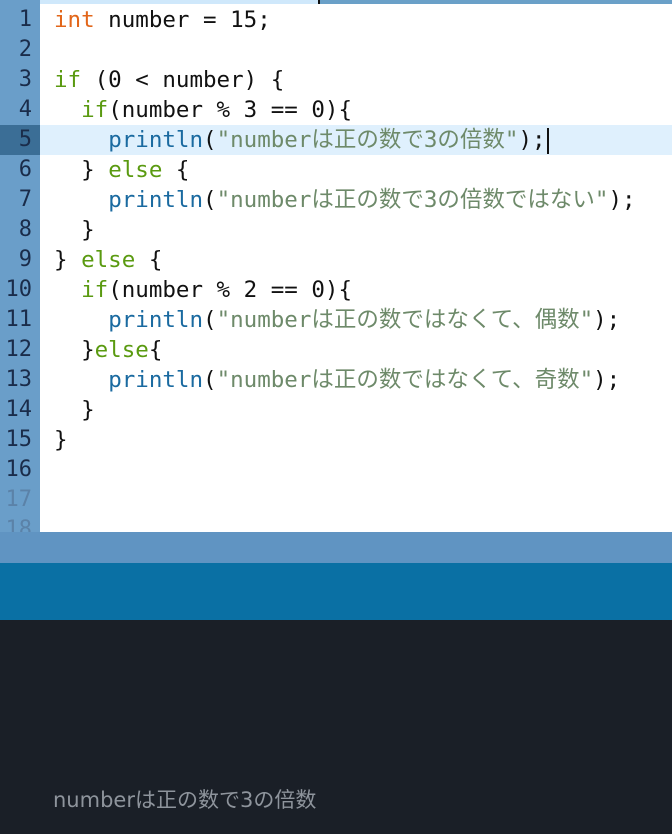 This screenshot has width=672, height=834. Describe the element at coordinates (336, 591) in the screenshot. I see `console-header` at that location.